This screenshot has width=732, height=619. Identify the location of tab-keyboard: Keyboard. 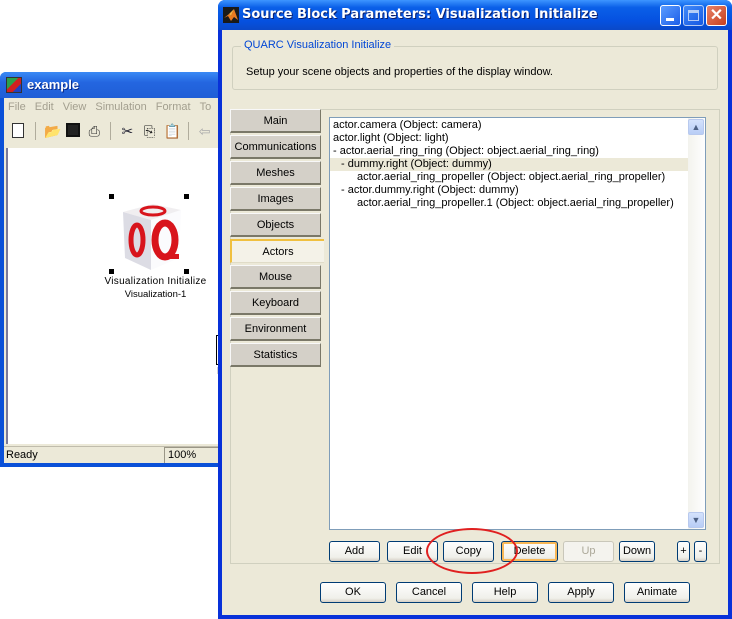
(275, 303).